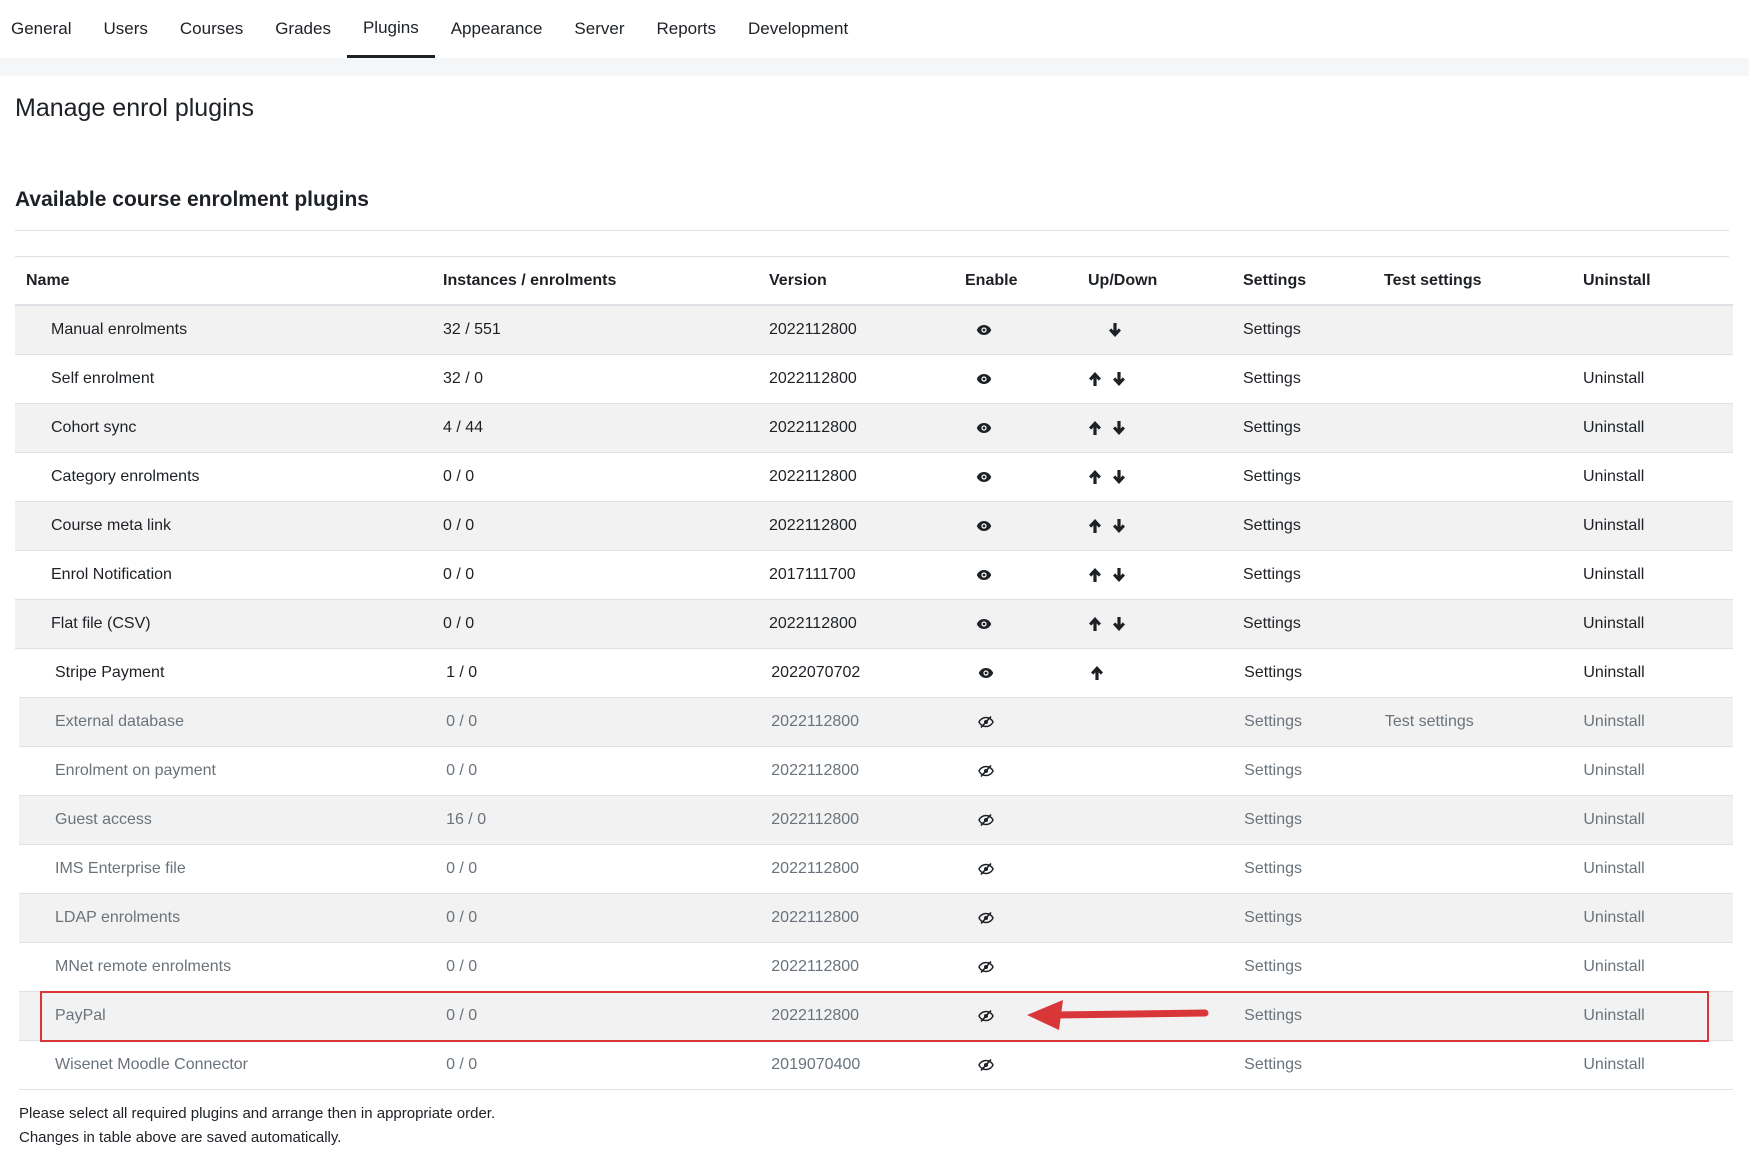  Describe the element at coordinates (390, 29) in the screenshot. I see `tab-plugins: Plugins` at that location.